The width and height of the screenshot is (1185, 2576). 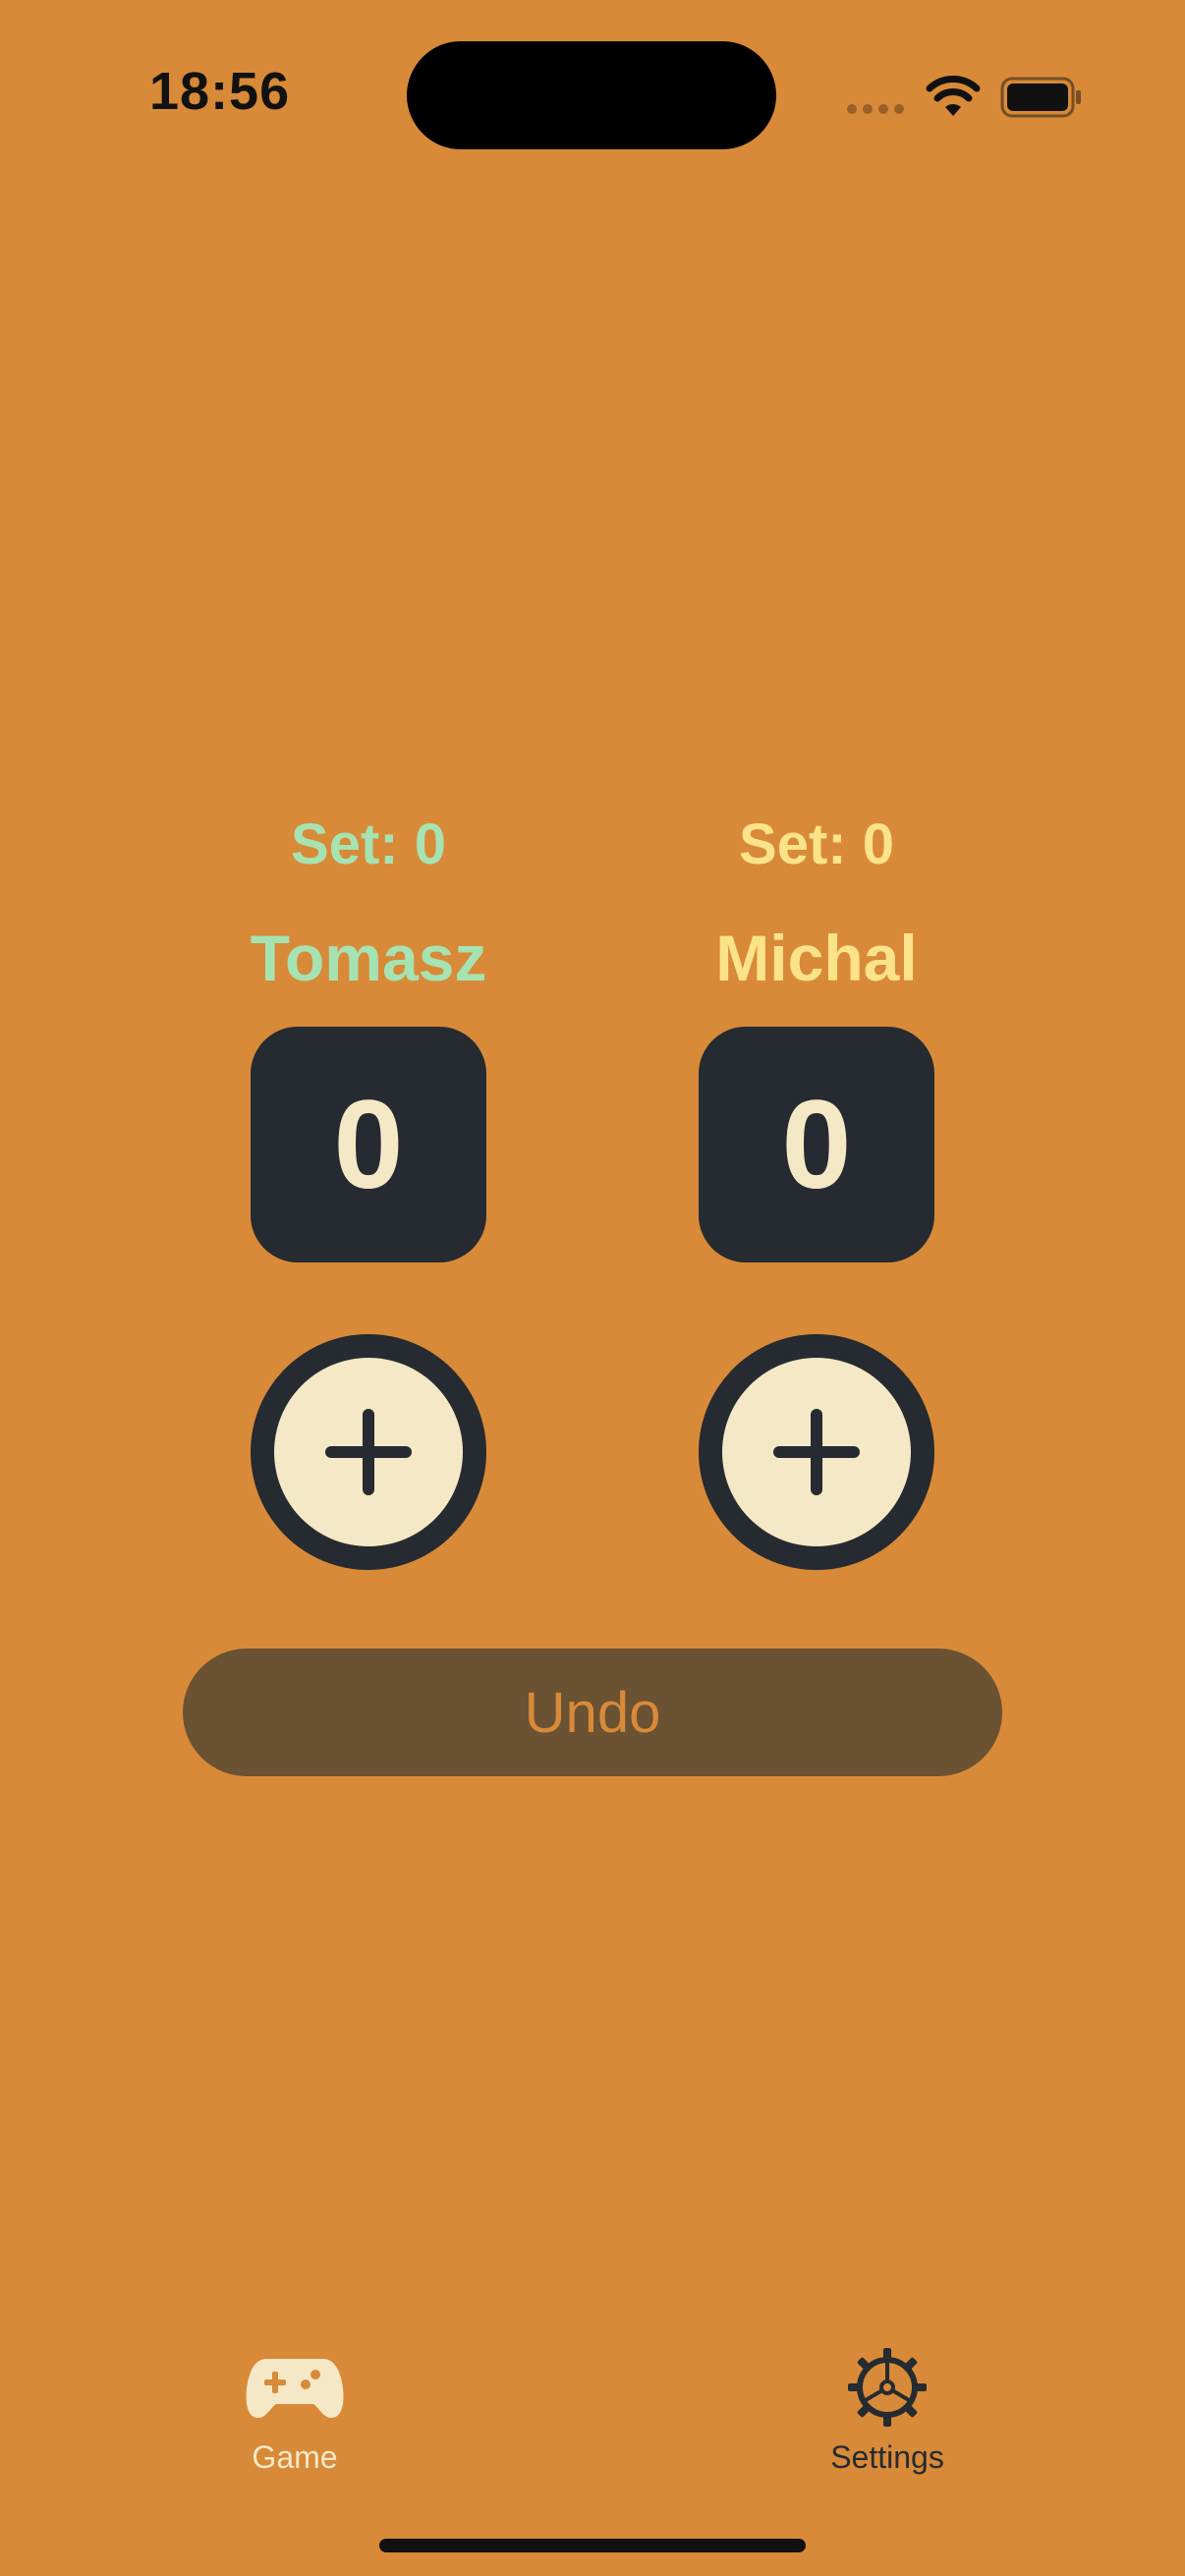 I want to click on tab-game: Game, so click(x=295, y=2412).